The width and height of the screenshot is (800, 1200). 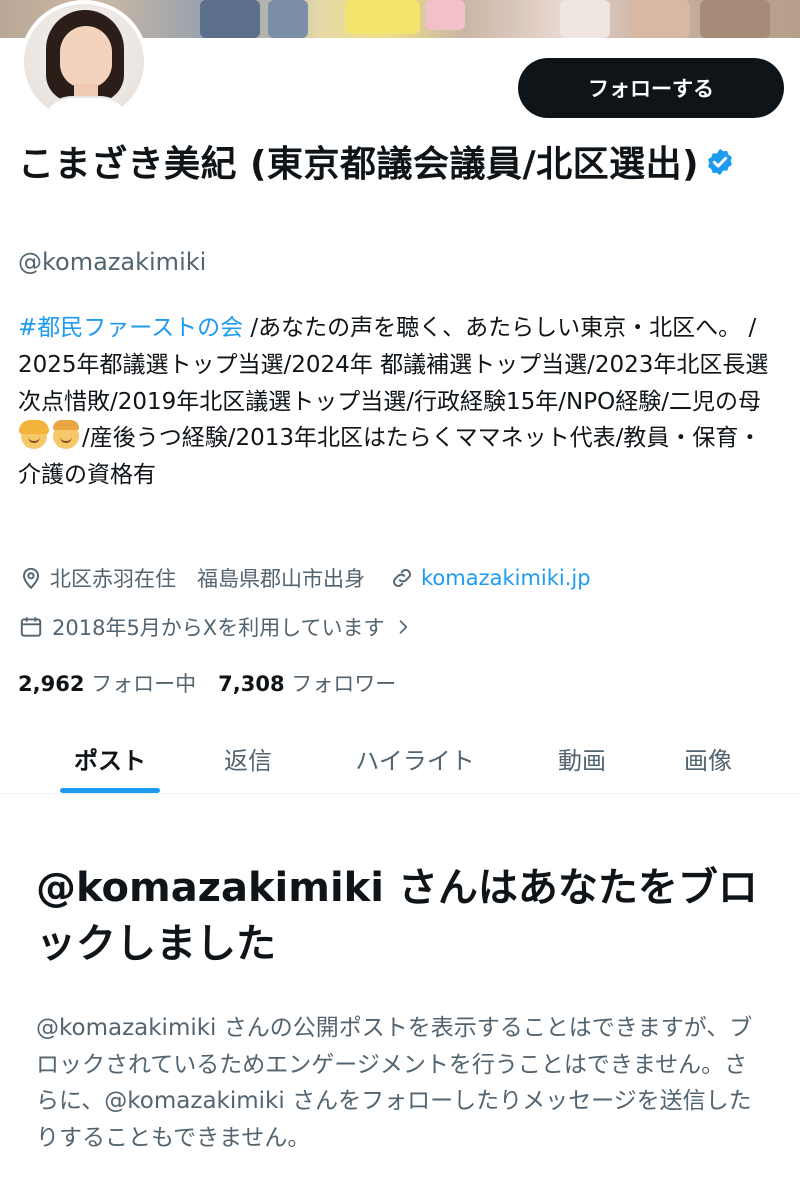 What do you see at coordinates (251, 684) in the screenshot?
I see `followers-count: 7,308` at bounding box center [251, 684].